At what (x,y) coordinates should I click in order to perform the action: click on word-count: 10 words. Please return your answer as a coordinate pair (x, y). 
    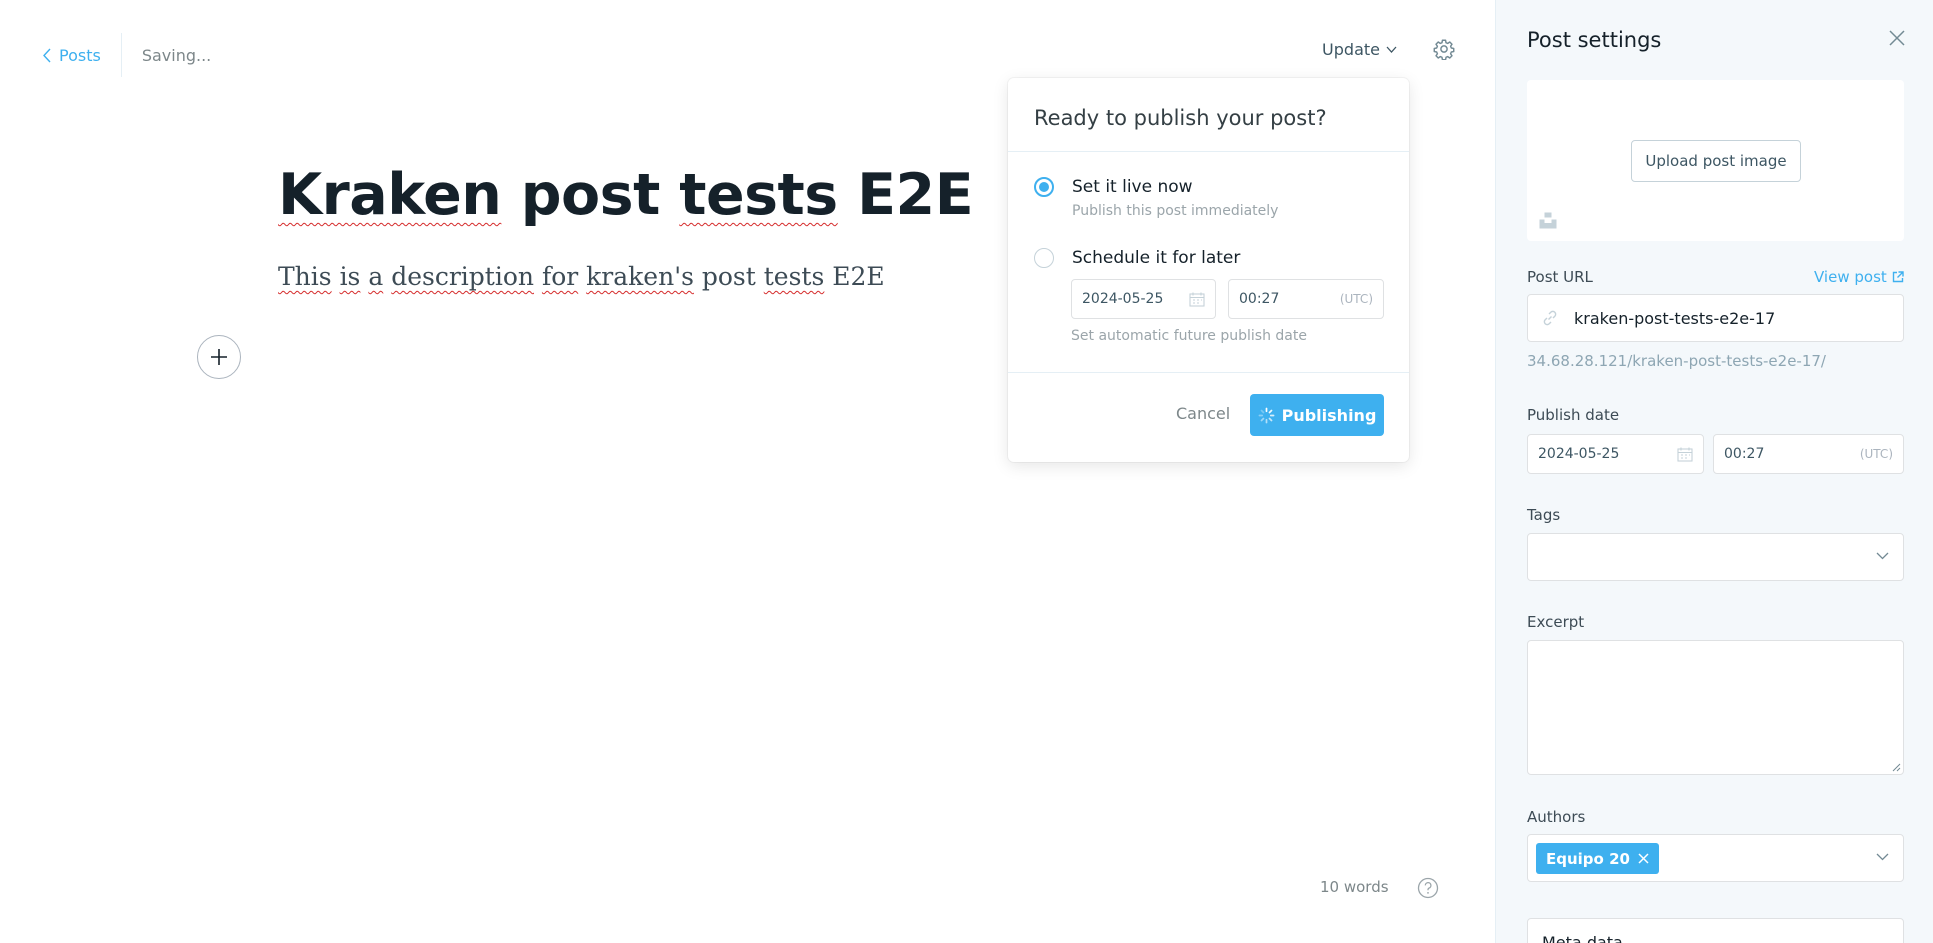
    Looking at the image, I should click on (1354, 887).